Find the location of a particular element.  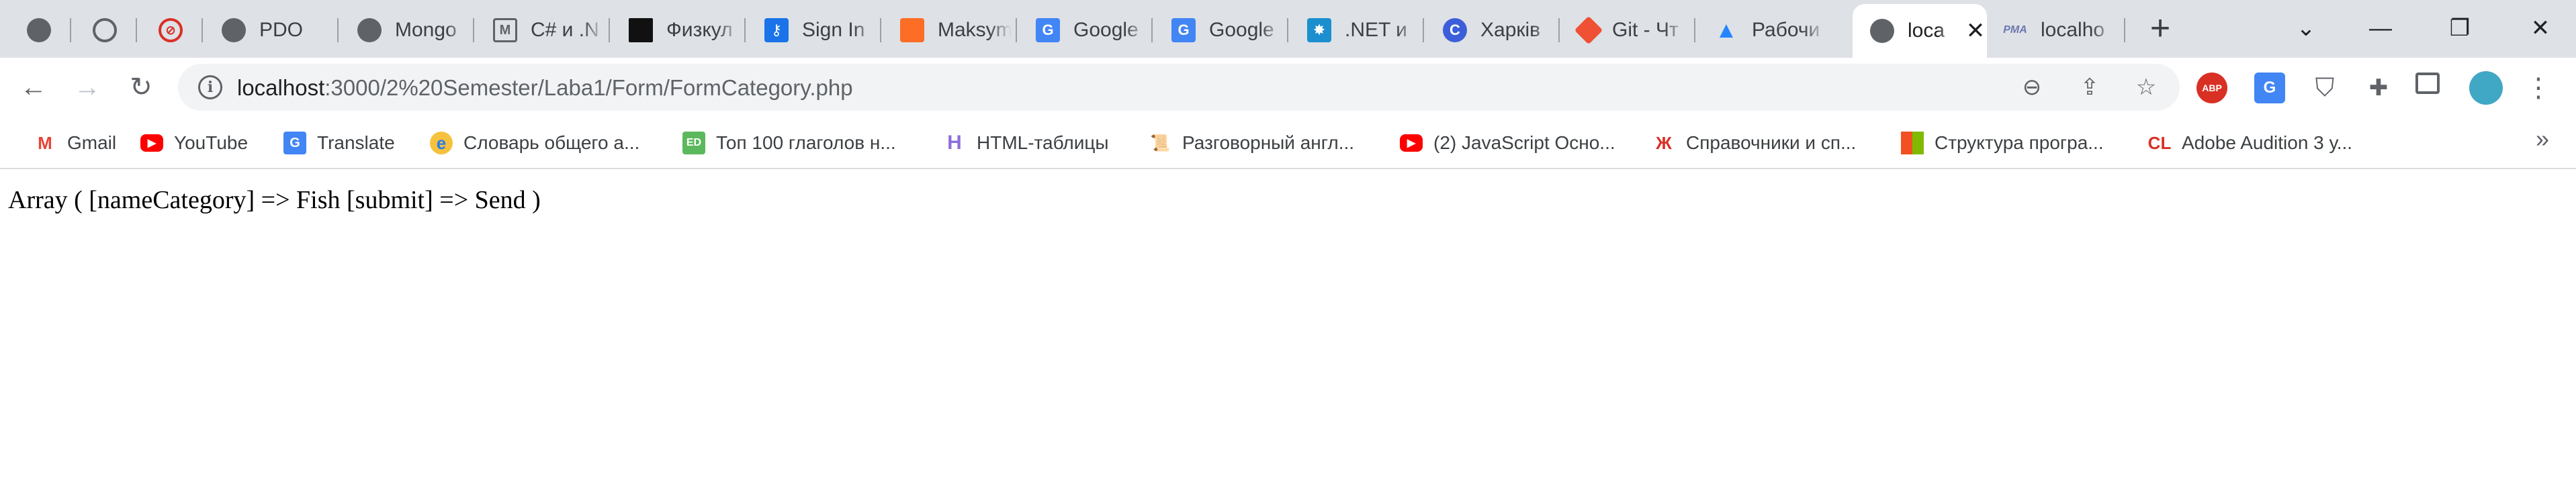

reload-button: ↻ is located at coordinates (142, 87).